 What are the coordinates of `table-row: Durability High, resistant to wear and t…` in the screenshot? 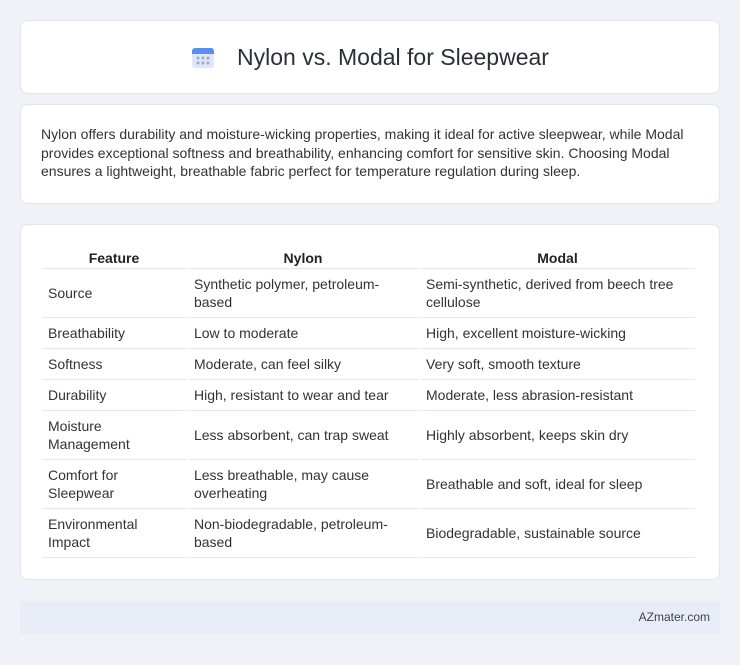 It's located at (368, 395).